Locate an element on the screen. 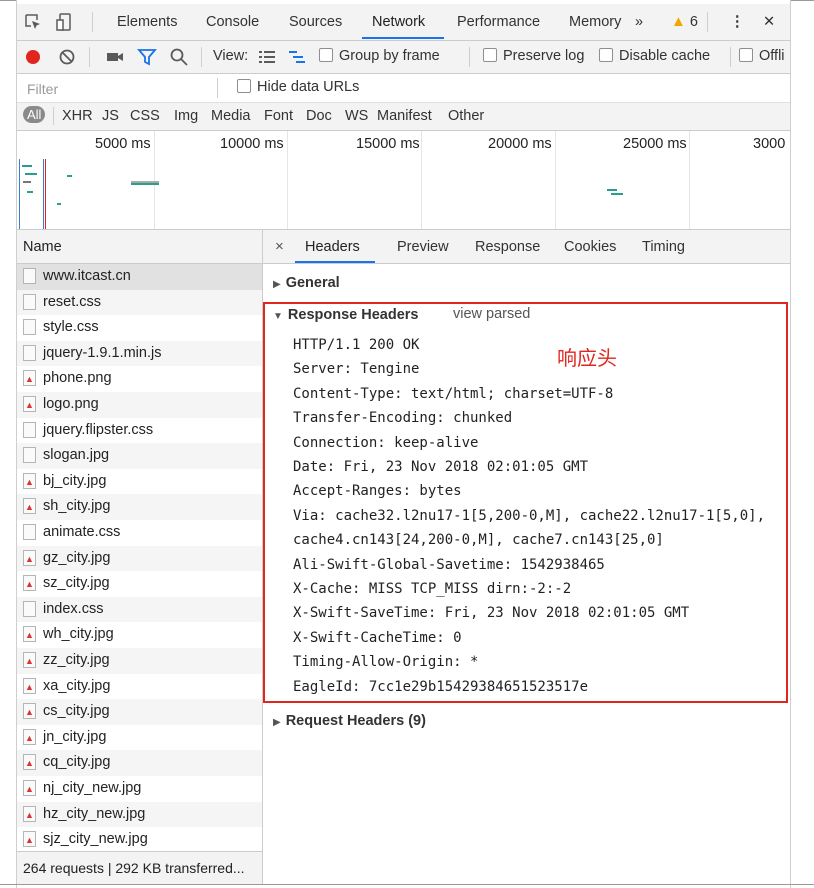 This screenshot has height=888, width=814. response-headers-section-toggle: ▼ Response Headers is located at coordinates (345, 315).